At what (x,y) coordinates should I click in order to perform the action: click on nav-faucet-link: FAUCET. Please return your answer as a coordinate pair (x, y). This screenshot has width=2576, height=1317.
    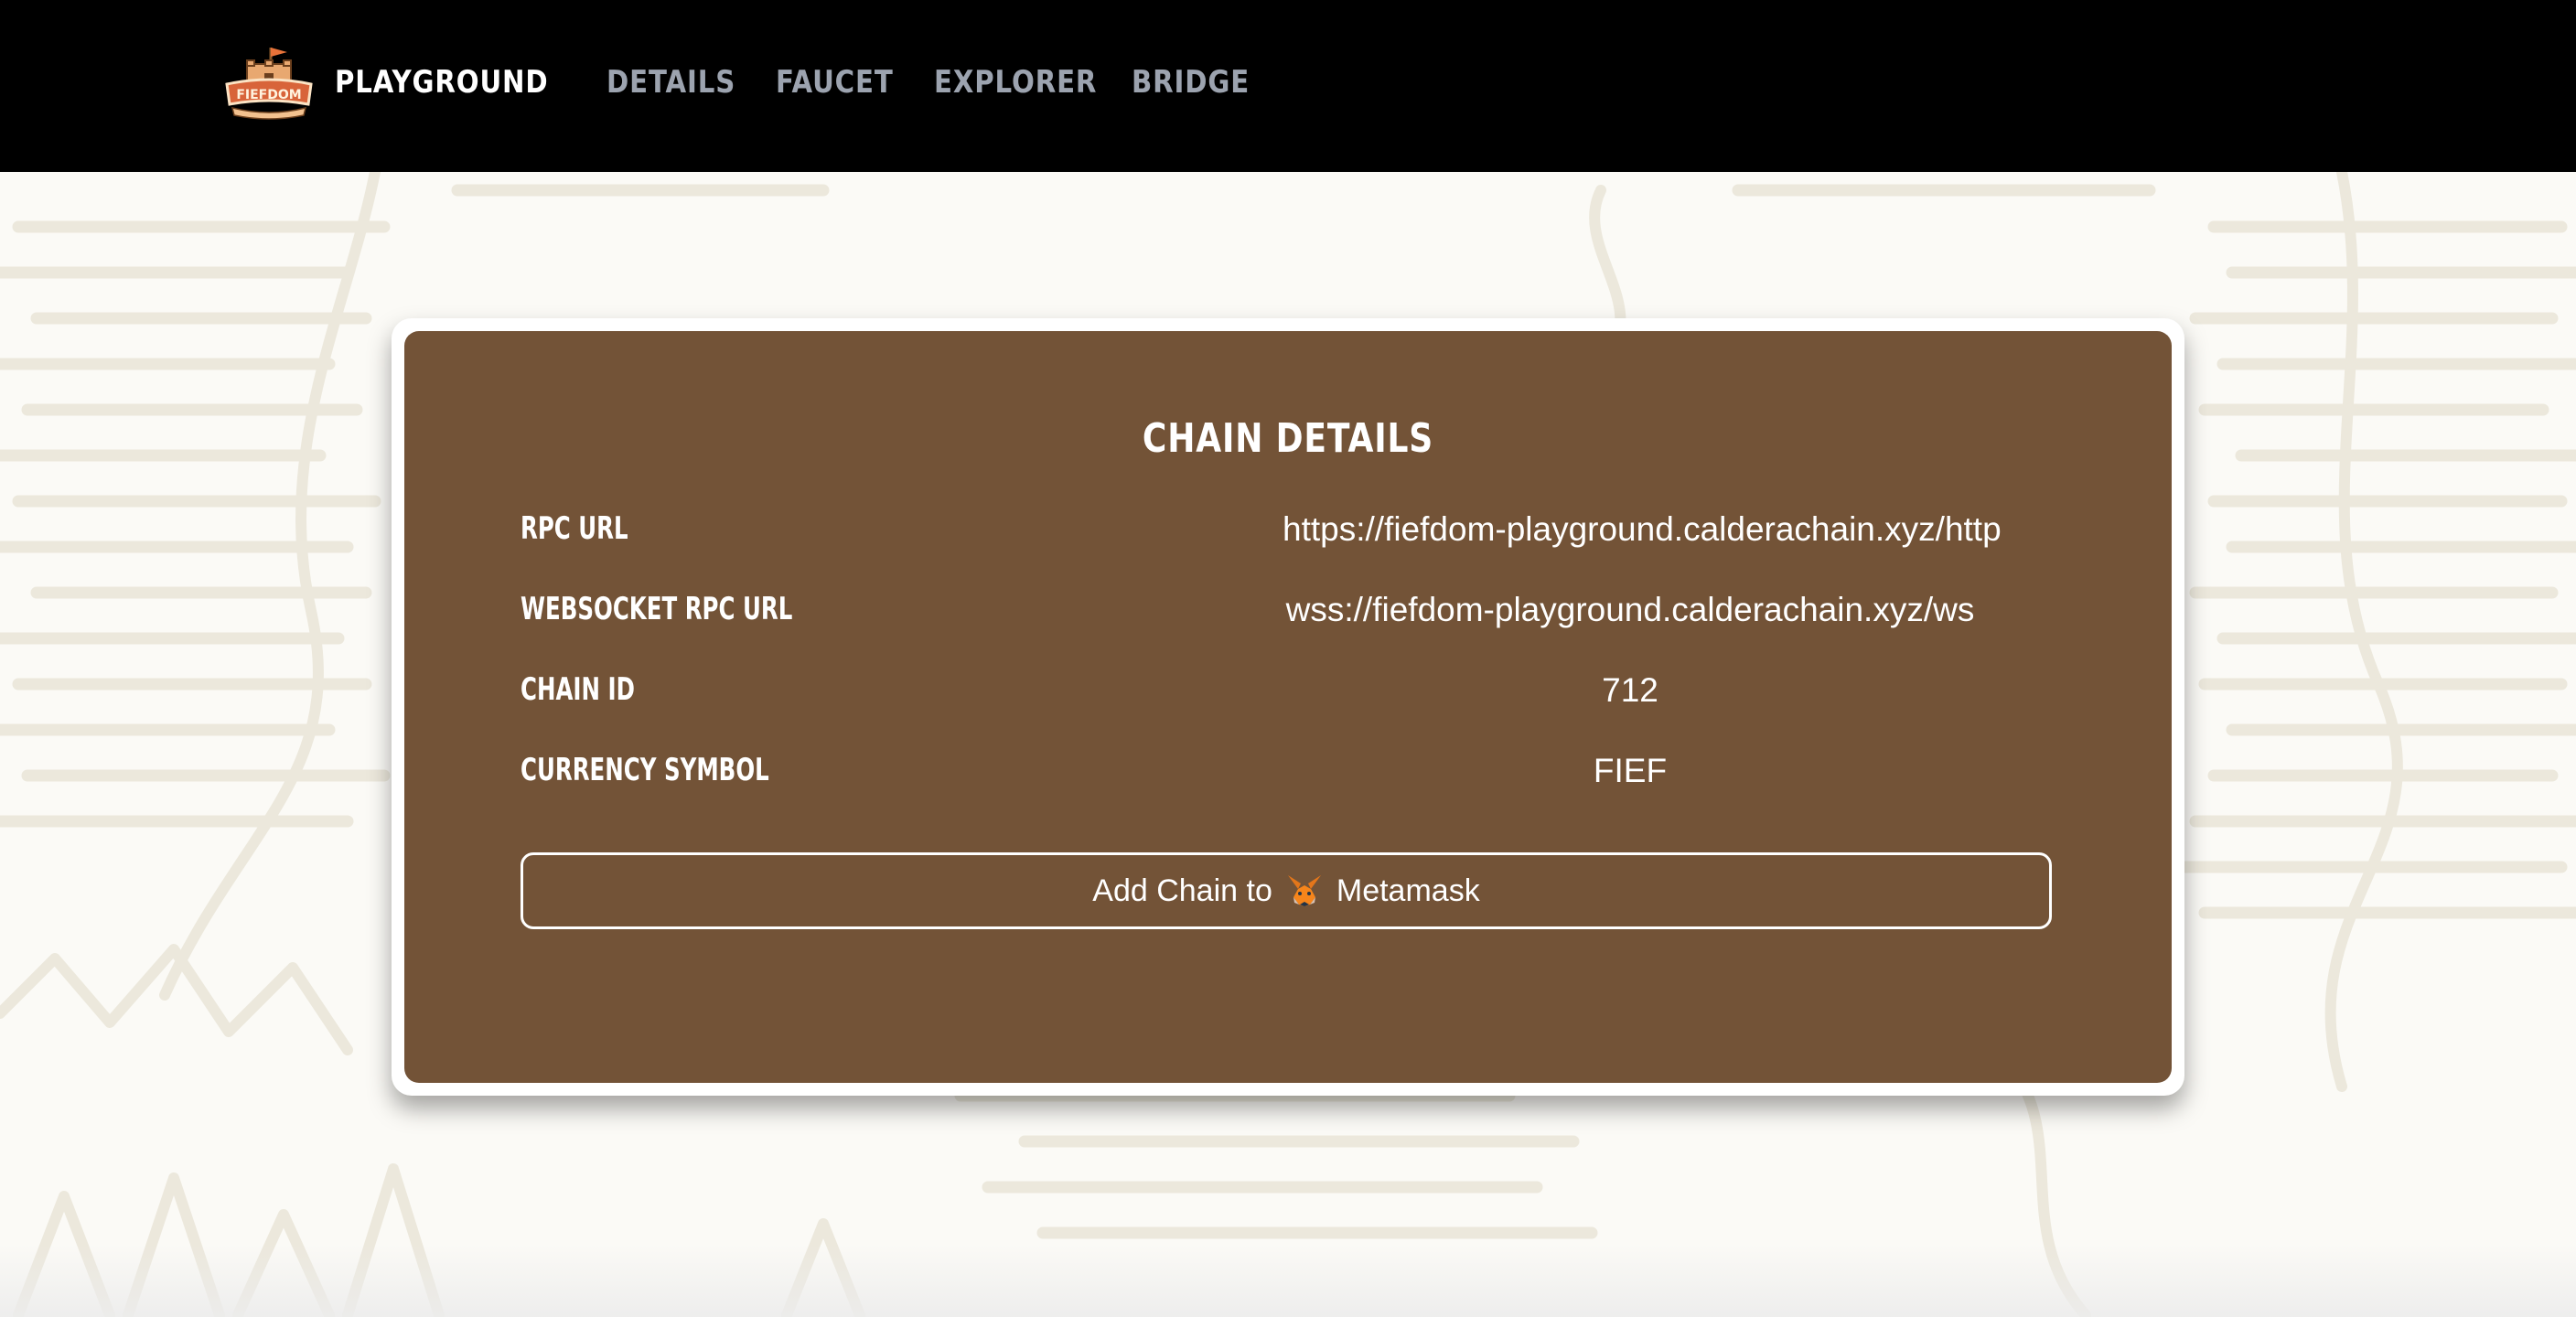
    Looking at the image, I should click on (835, 82).